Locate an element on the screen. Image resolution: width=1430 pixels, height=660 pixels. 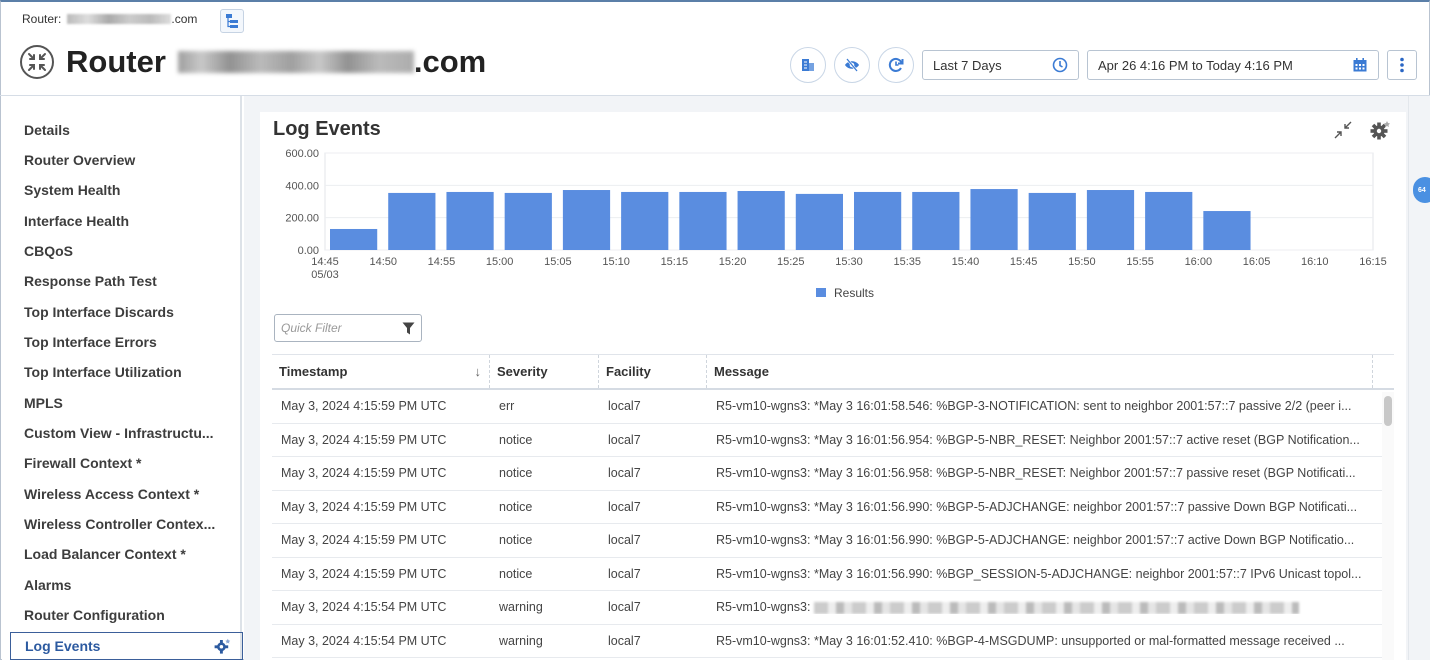
y-tick-label: 400.00 is located at coordinates (302, 186).